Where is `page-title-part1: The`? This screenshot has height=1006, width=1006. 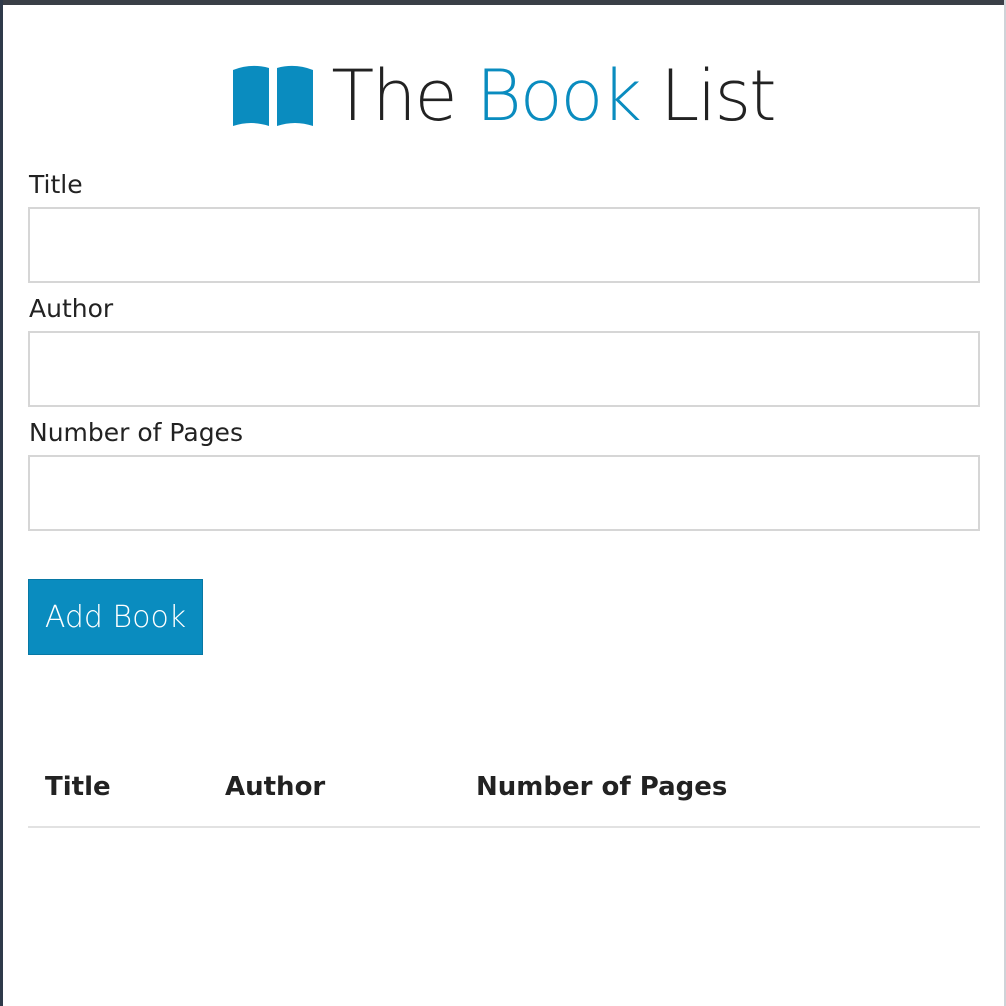
page-title-part1: The is located at coordinates (394, 96).